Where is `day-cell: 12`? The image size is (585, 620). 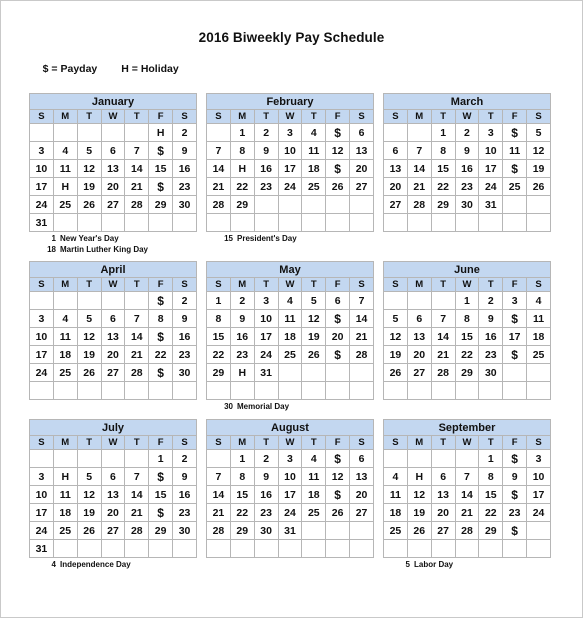 day-cell: 12 is located at coordinates (419, 494).